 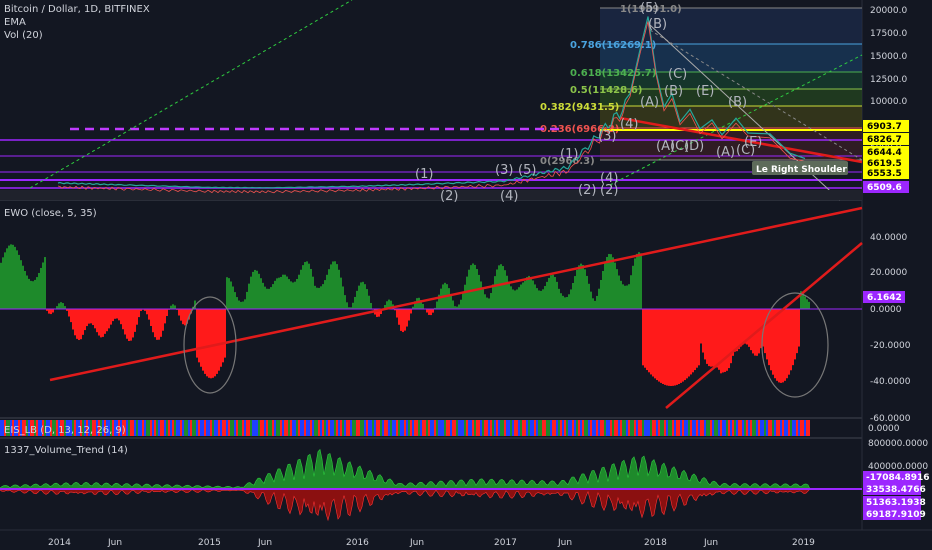 I want to click on ema-study-label: EMA, so click(x=15, y=22).